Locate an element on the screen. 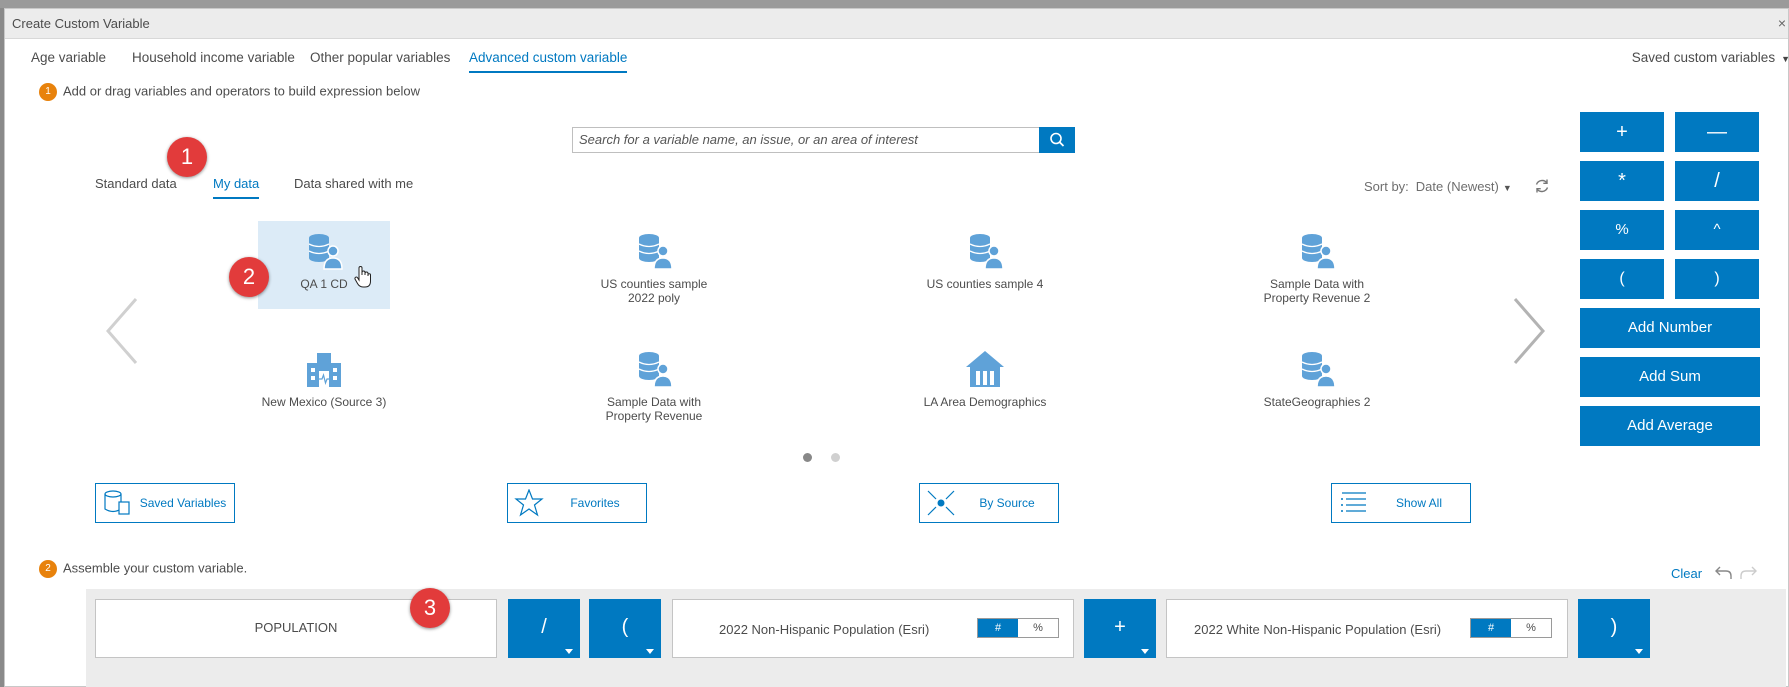 Image resolution: width=1789 pixels, height=687 pixels. search-input is located at coordinates (779, 139).